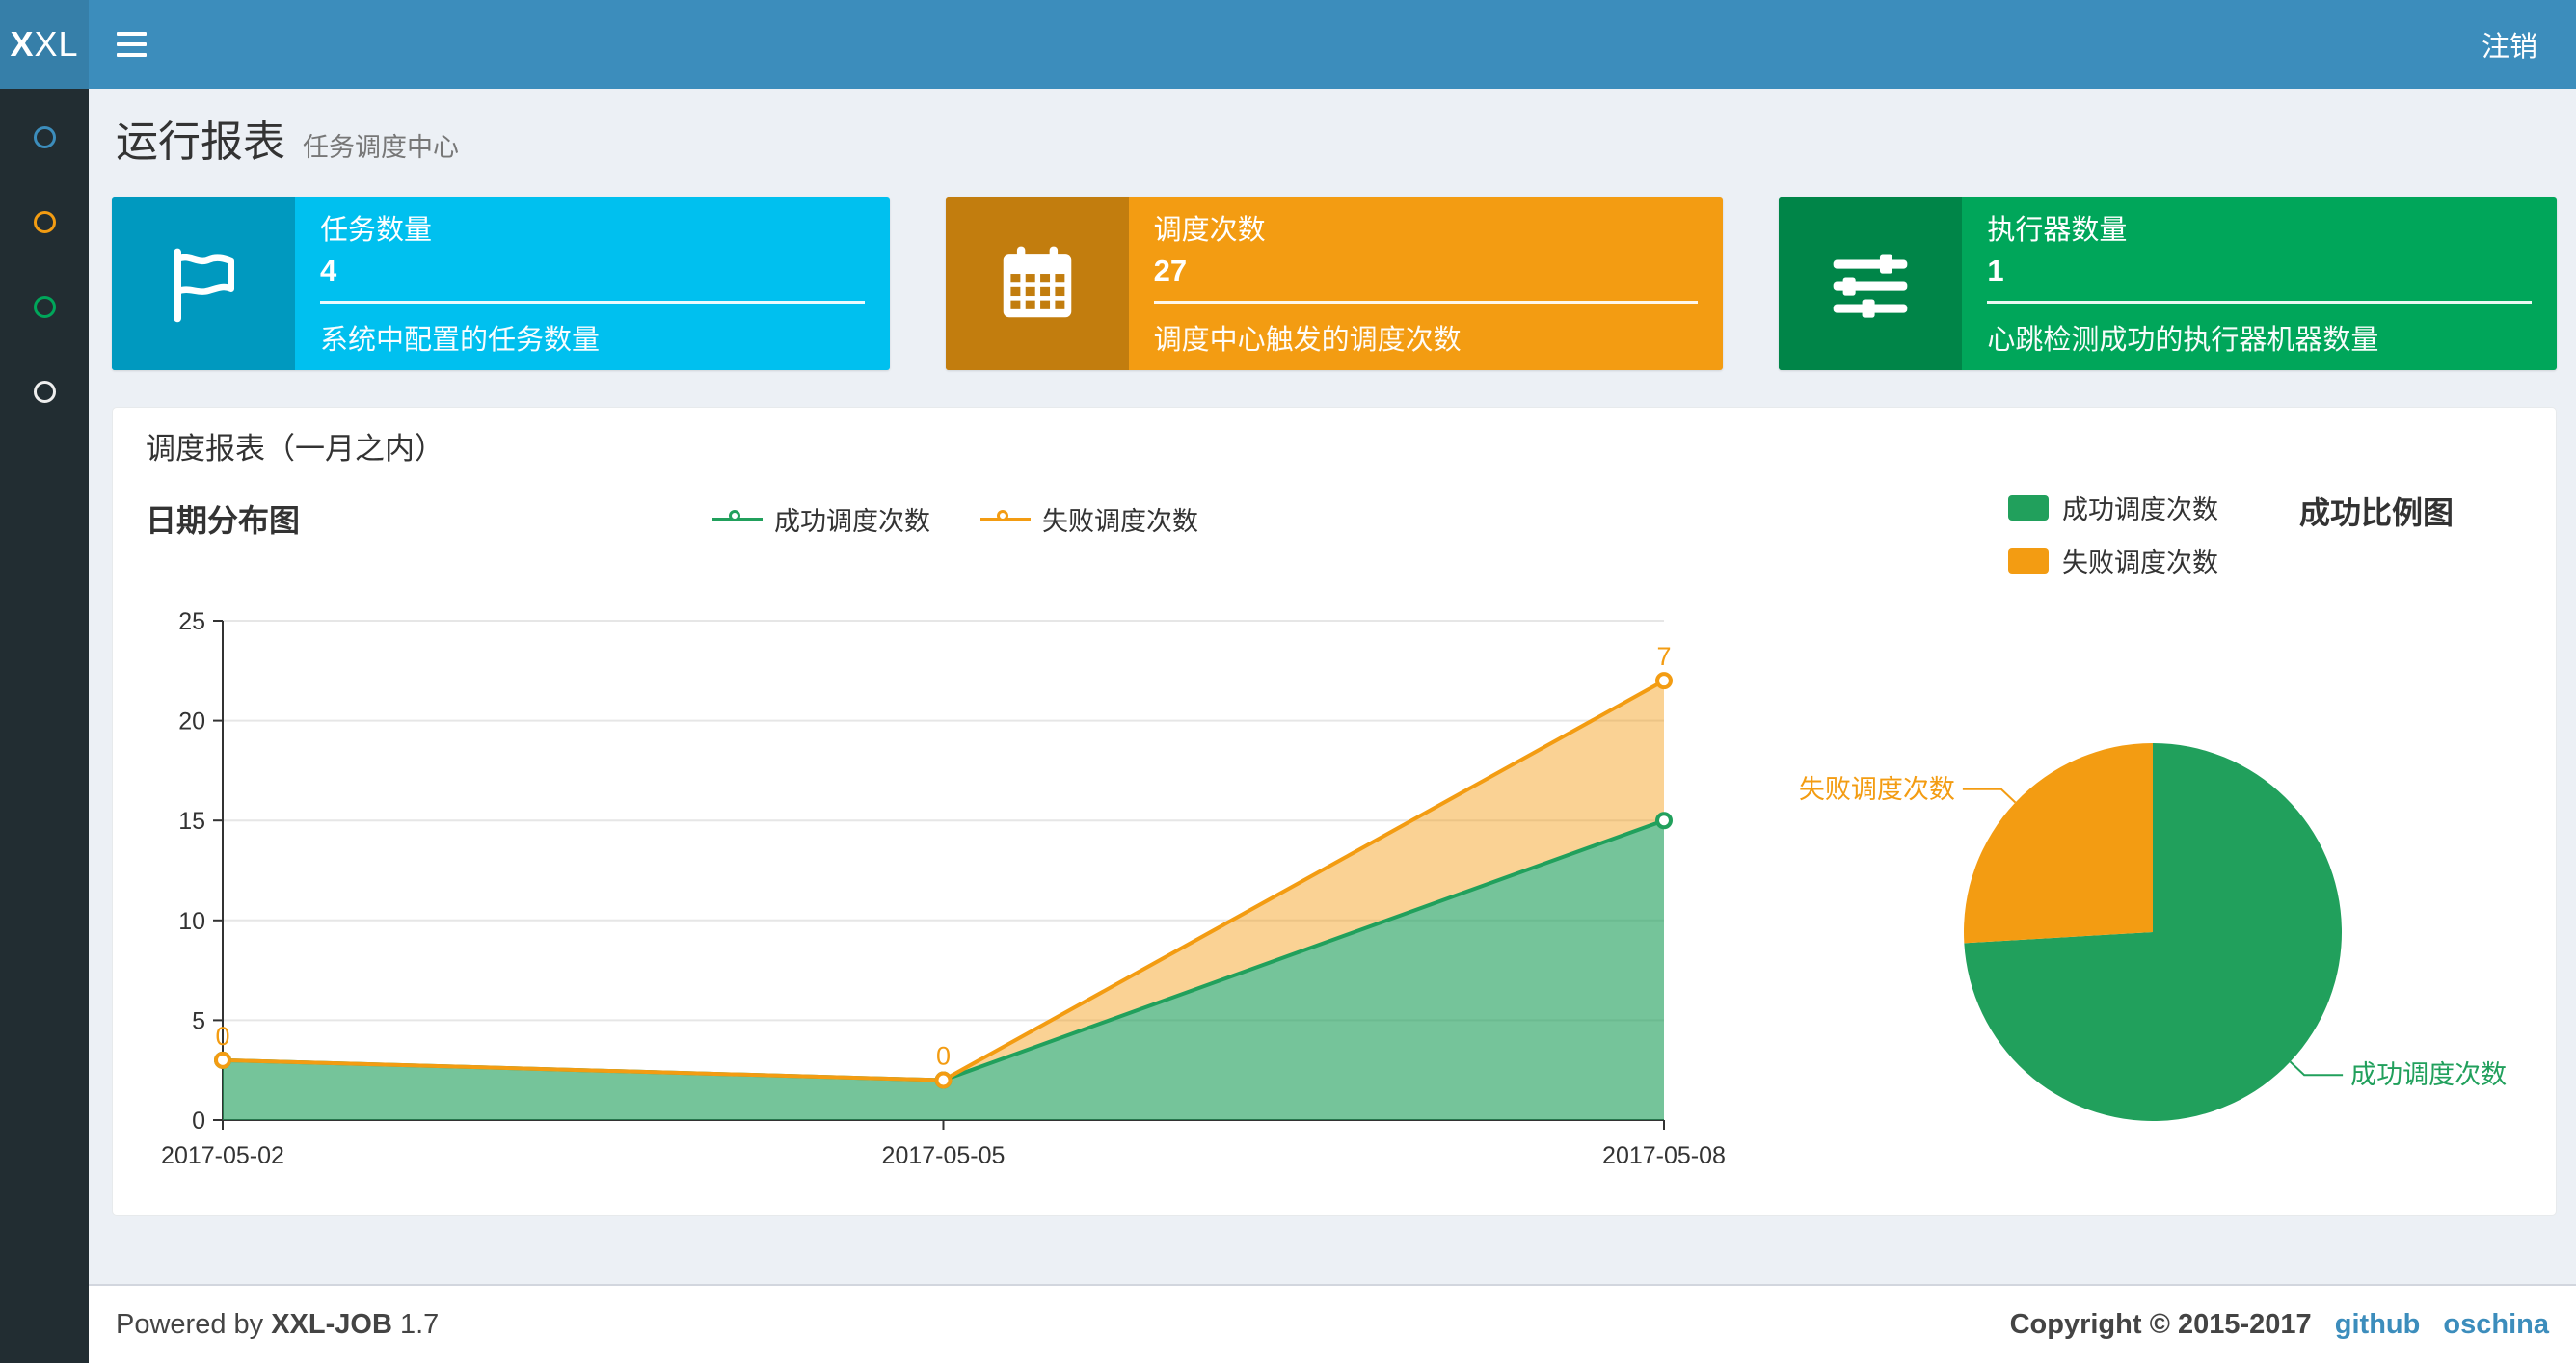  I want to click on page-title: 运行报表, so click(201, 142).